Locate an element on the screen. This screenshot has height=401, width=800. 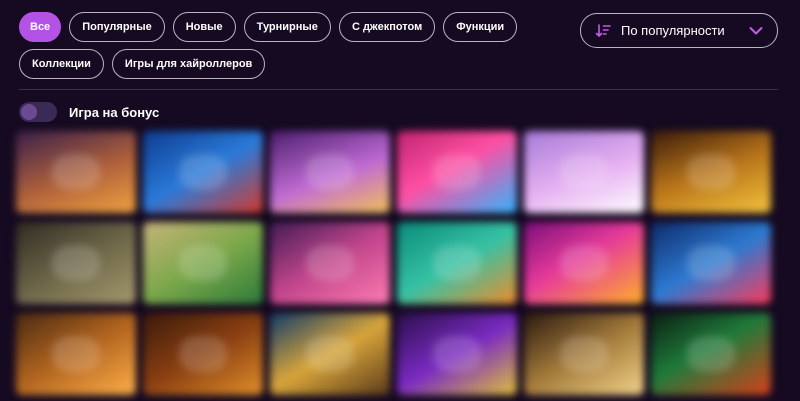
bonus-toggle-label: Игра на бонус is located at coordinates (114, 112).